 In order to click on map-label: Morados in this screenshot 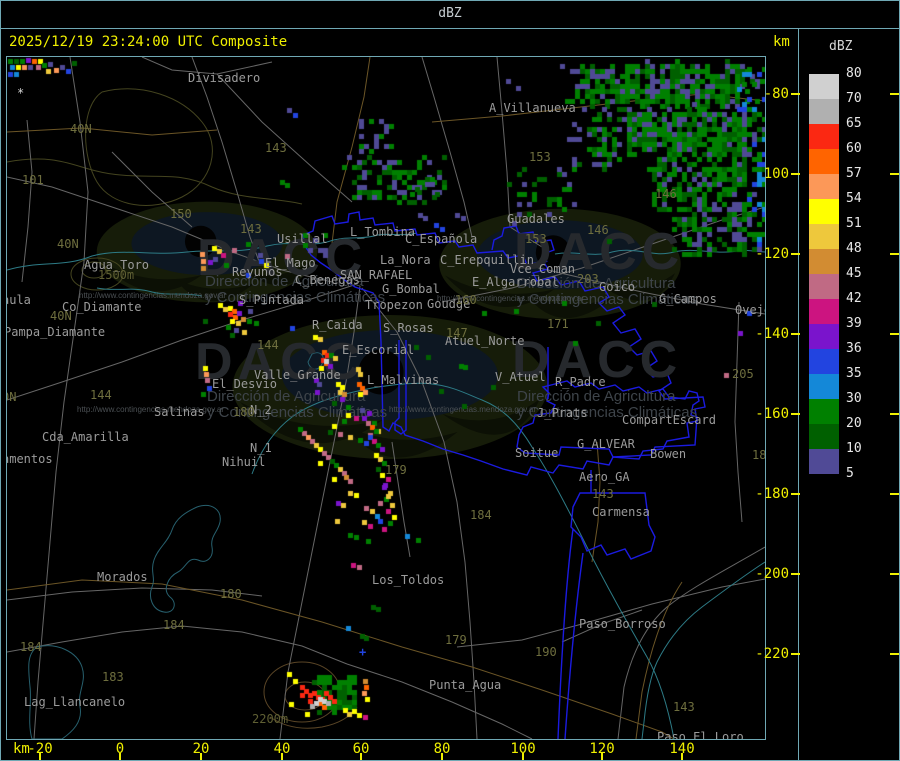, I will do `click(122, 577)`.